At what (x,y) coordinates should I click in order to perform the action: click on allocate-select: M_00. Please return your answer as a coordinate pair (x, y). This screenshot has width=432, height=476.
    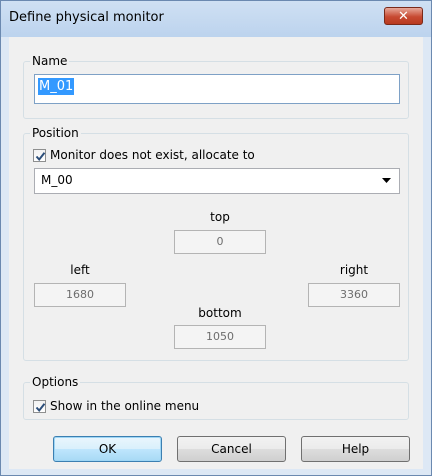
    Looking at the image, I should click on (217, 181).